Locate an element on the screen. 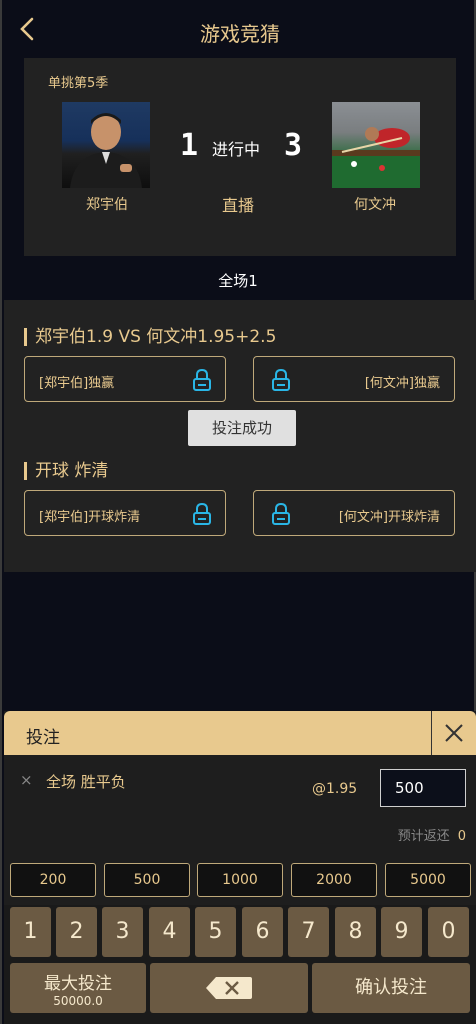 The width and height of the screenshot is (476, 1024). season-label: 单挑第5季 is located at coordinates (78, 83).